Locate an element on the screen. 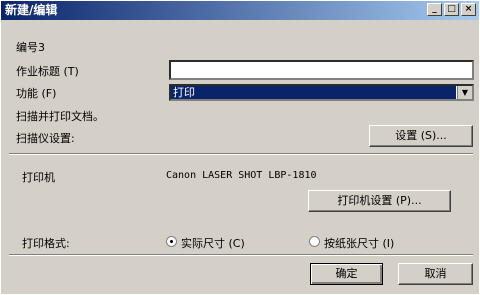 Image resolution: width=480 pixels, height=295 pixels. ok-button: 确定 is located at coordinates (346, 274).